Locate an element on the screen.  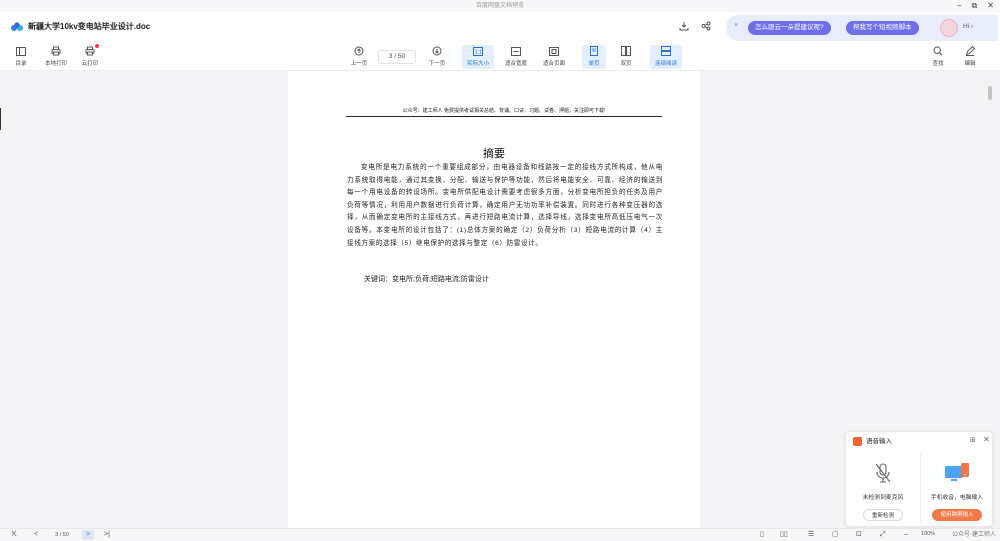
continuous-read-button: 连续阅读 is located at coordinates (666, 57).